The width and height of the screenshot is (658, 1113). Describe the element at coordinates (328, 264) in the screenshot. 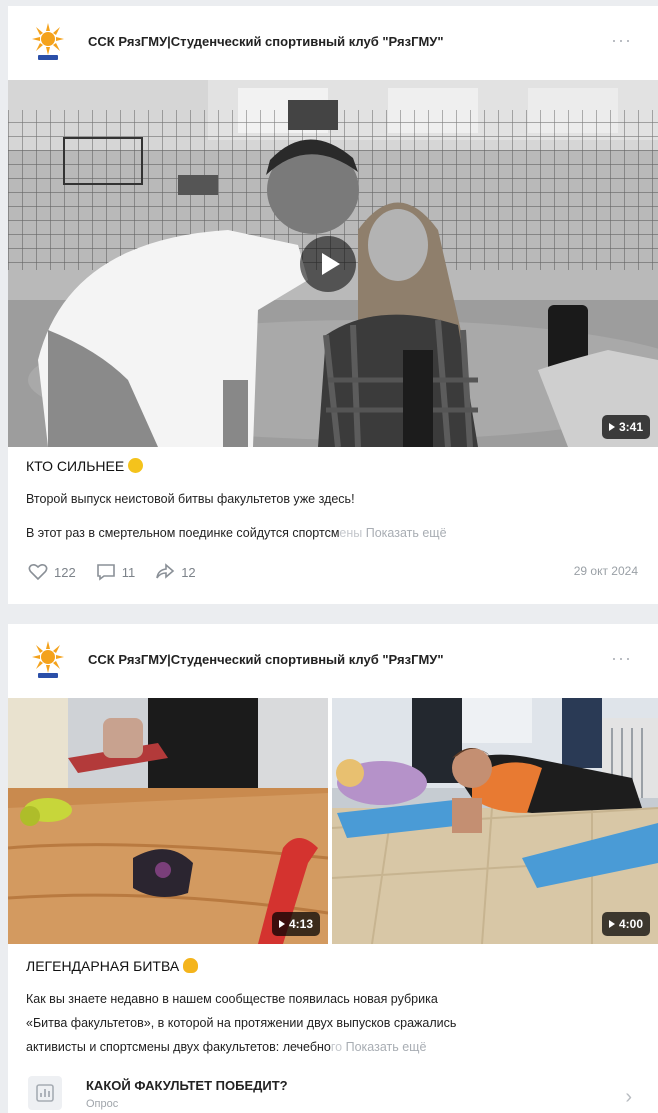

I see `play-icon` at that location.